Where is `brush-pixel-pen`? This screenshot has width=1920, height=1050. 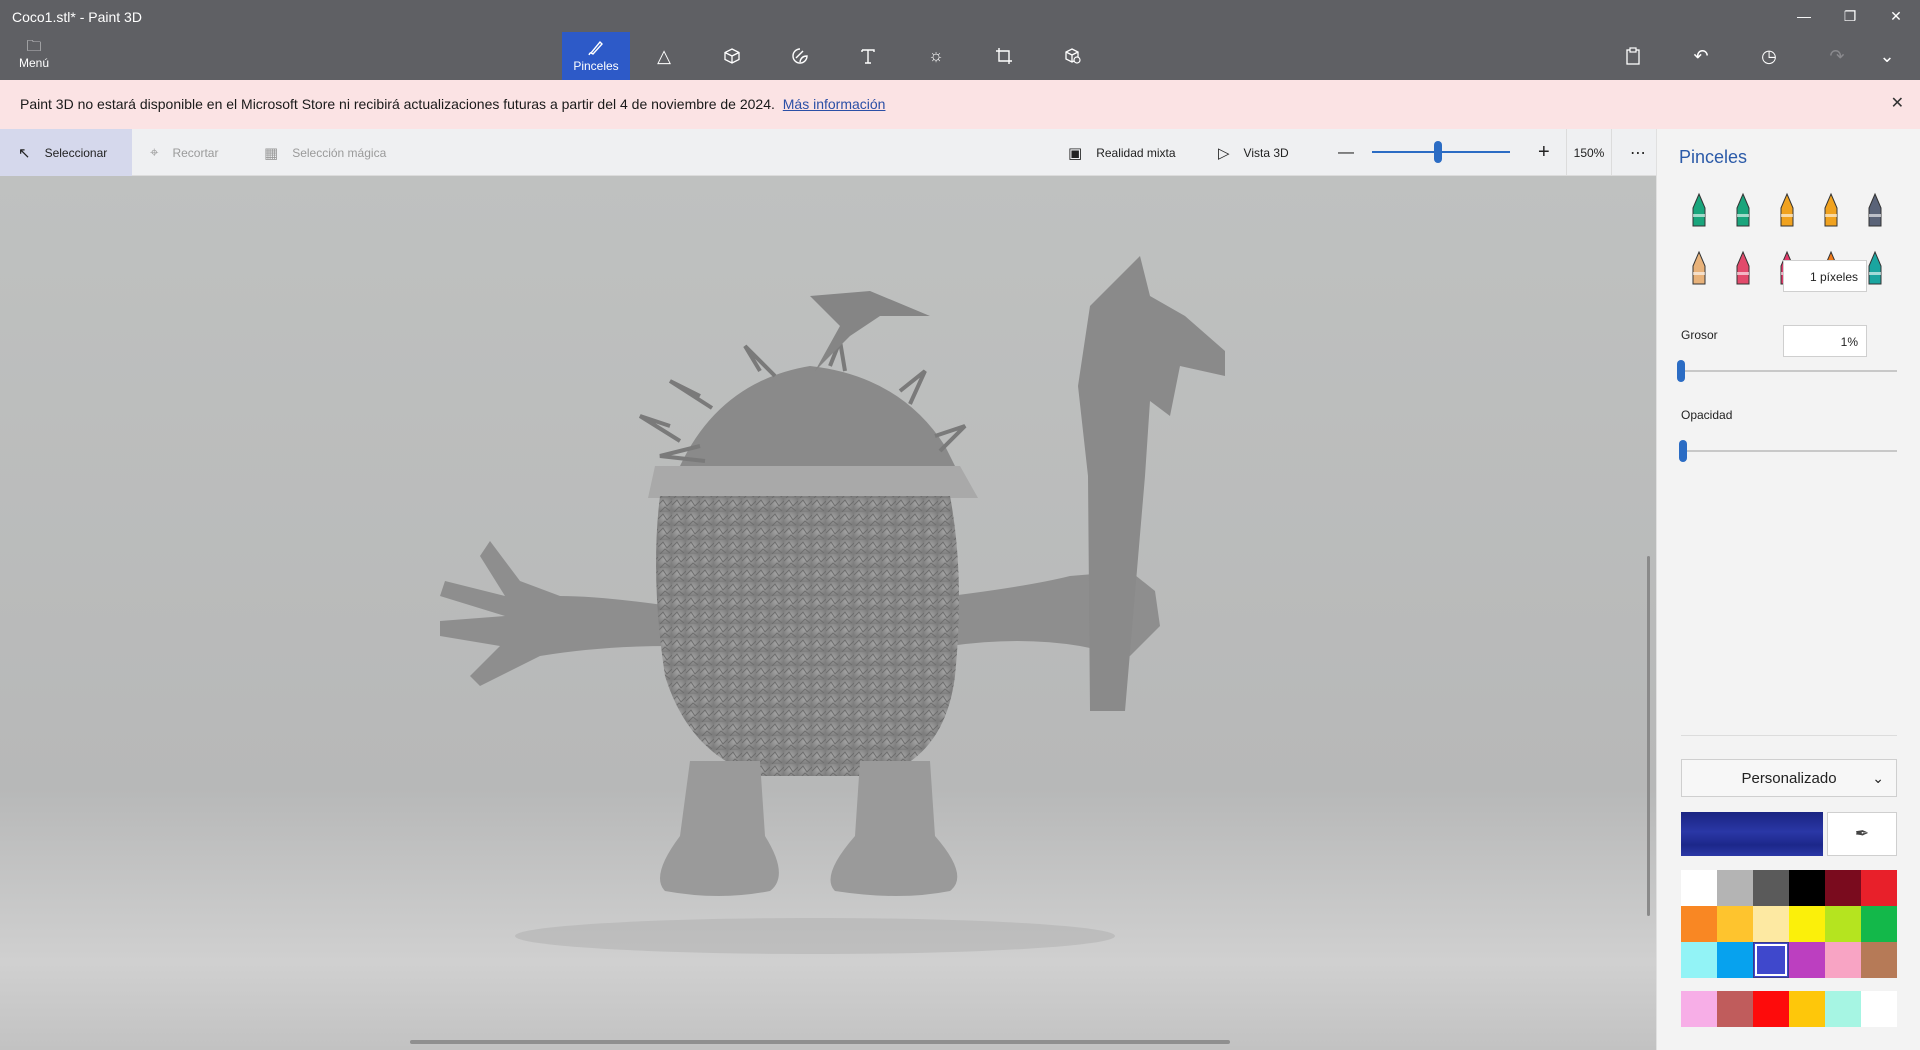 brush-pixel-pen is located at coordinates (1875, 211).